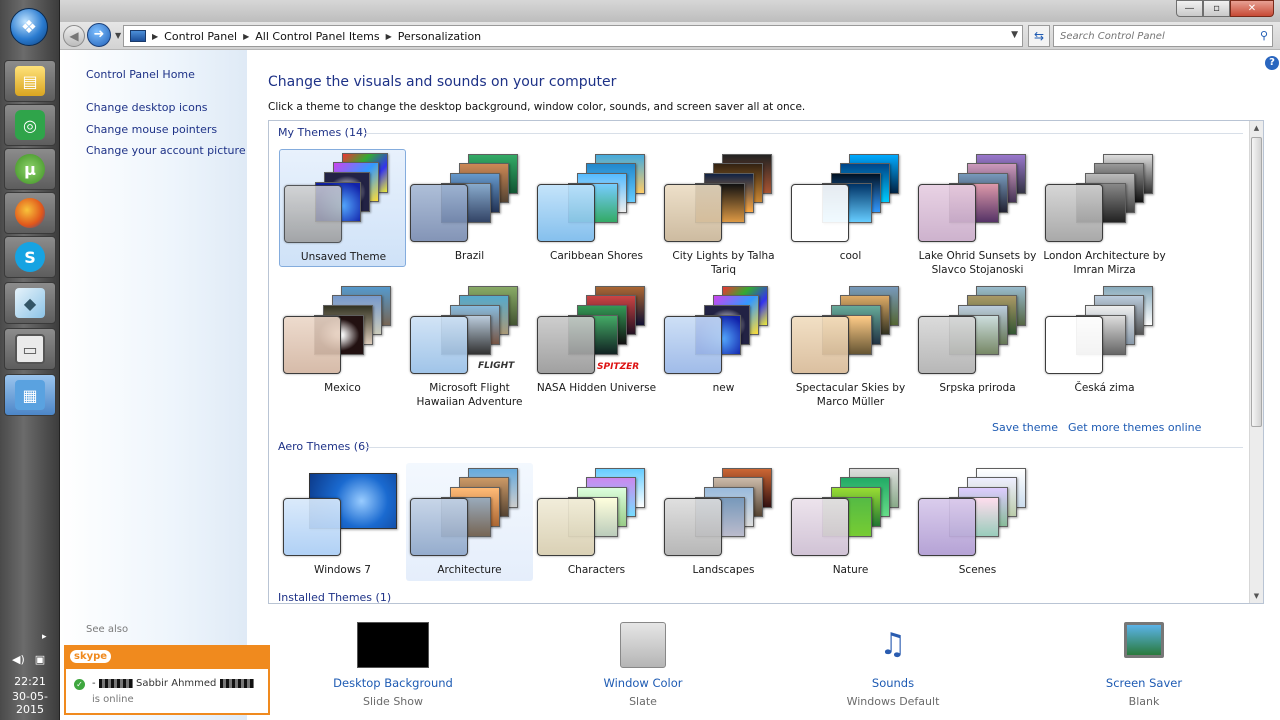  Describe the element at coordinates (200, 36) in the screenshot. I see `breadcrumb-control-panel: Control Panel` at that location.